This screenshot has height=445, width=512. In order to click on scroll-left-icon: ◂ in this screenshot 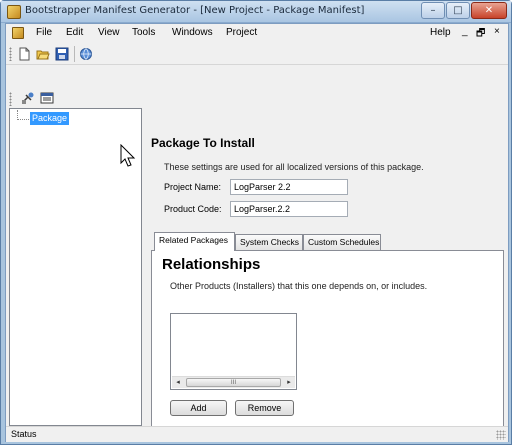, I will do `click(178, 382)`.